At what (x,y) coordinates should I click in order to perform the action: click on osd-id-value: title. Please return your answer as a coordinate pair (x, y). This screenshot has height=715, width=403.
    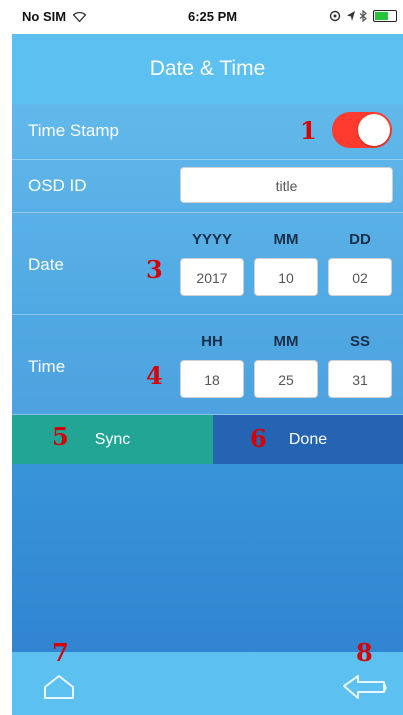
    Looking at the image, I should click on (286, 186).